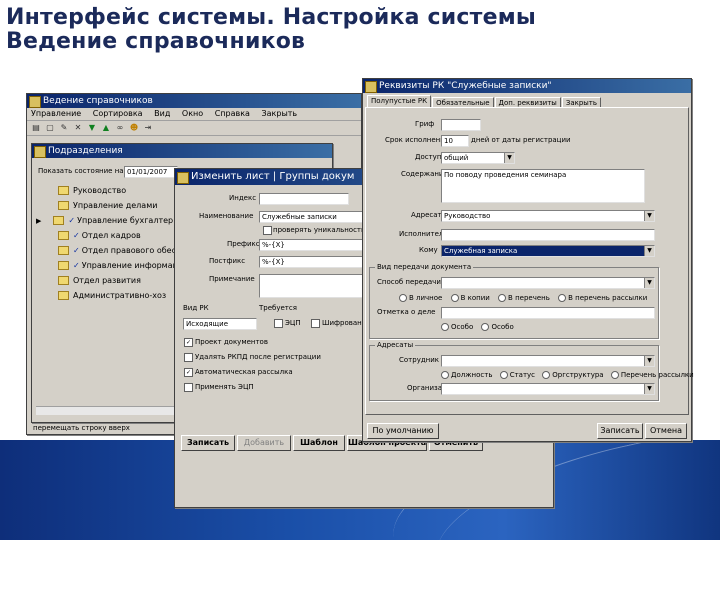 This screenshot has width=720, height=607. What do you see at coordinates (548, 216) in the screenshot?
I see `addressee-select: Руководство ▼` at bounding box center [548, 216].